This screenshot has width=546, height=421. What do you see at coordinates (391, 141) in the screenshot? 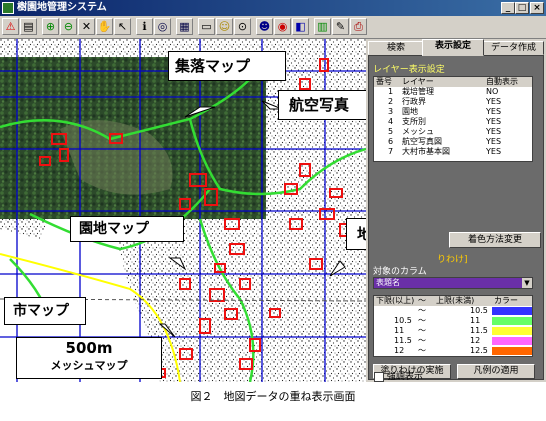
I see `layer-no: 6` at bounding box center [391, 141].